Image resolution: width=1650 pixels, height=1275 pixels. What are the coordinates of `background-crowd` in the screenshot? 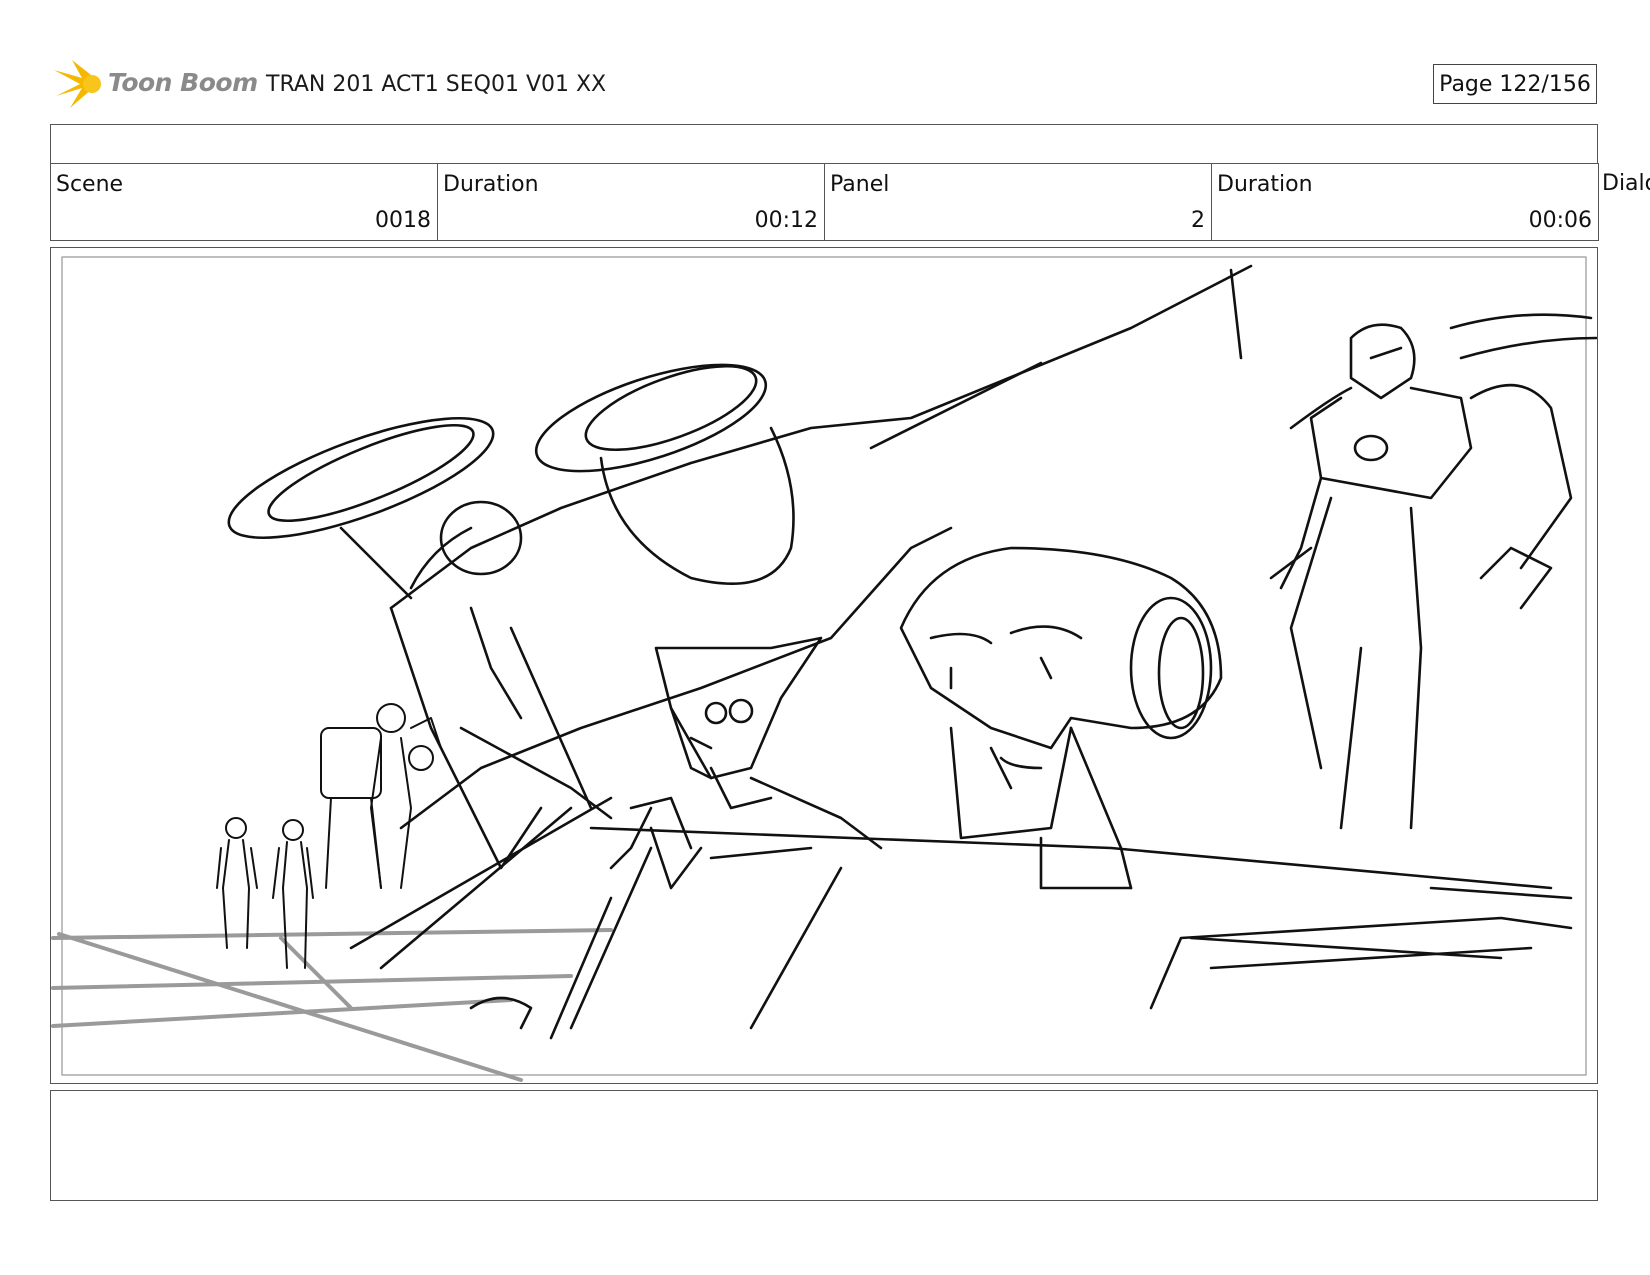 It's located at (329, 836).